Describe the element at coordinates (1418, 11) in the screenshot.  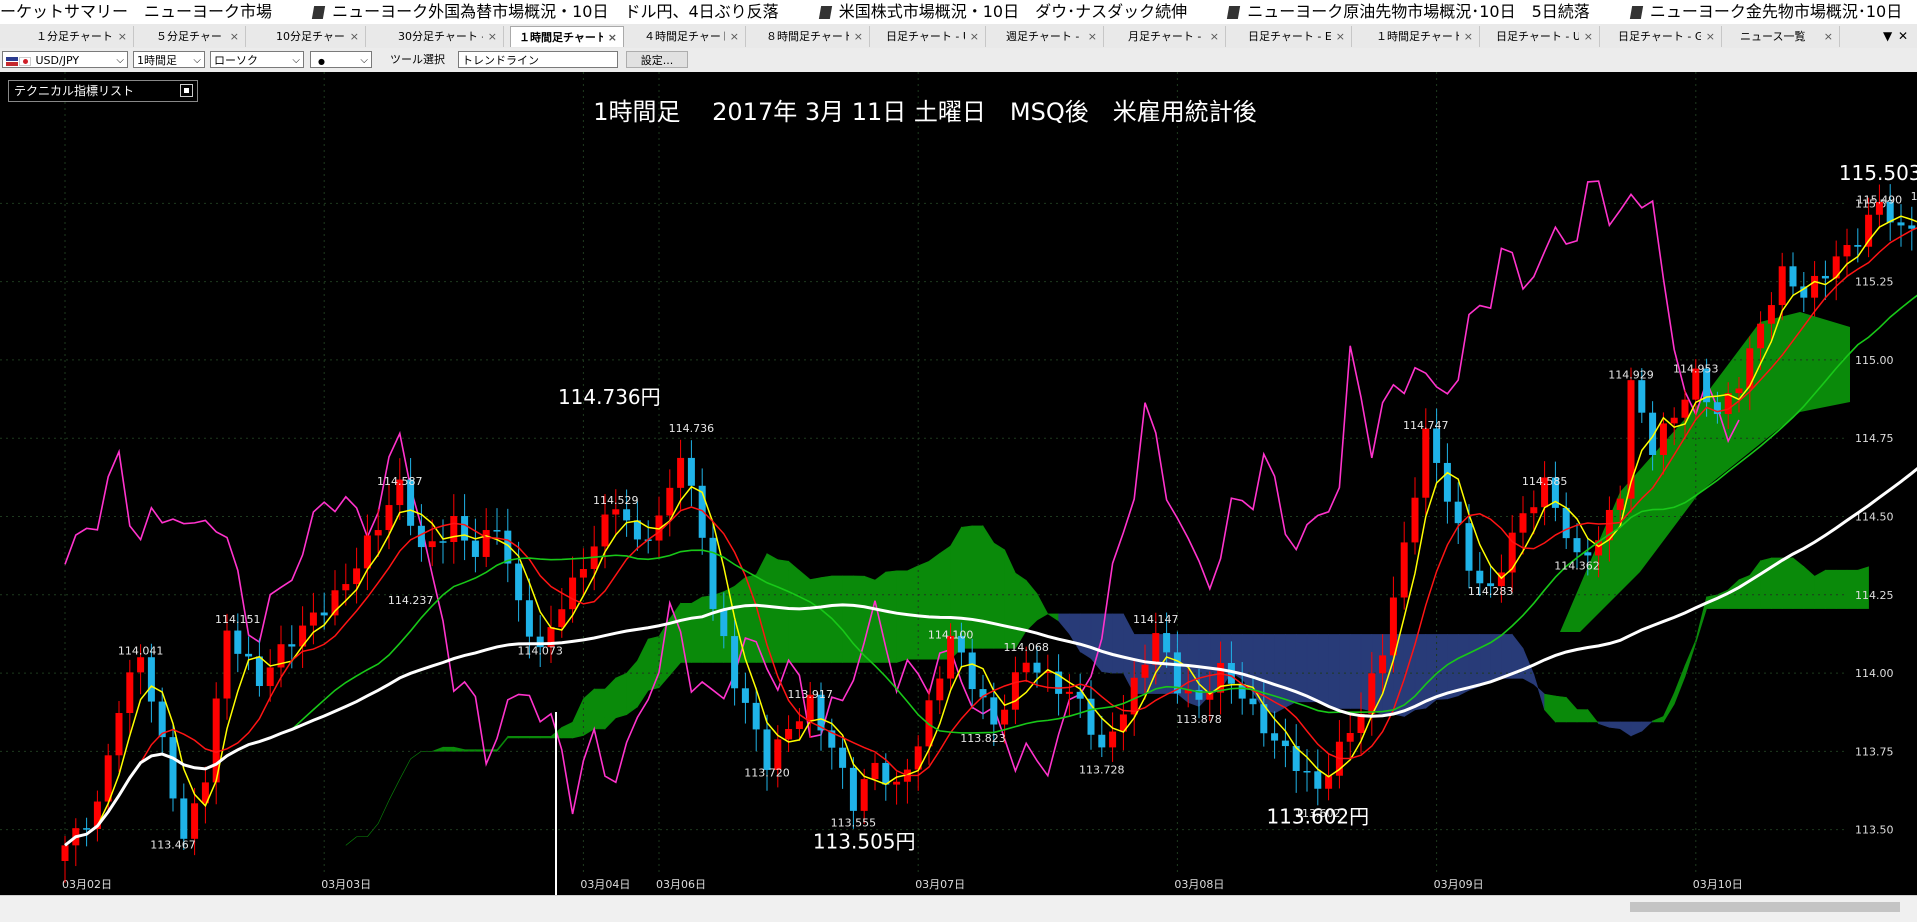
I see `news-text: ニューヨーク原油先物市場概況･10日 5日続落` at that location.